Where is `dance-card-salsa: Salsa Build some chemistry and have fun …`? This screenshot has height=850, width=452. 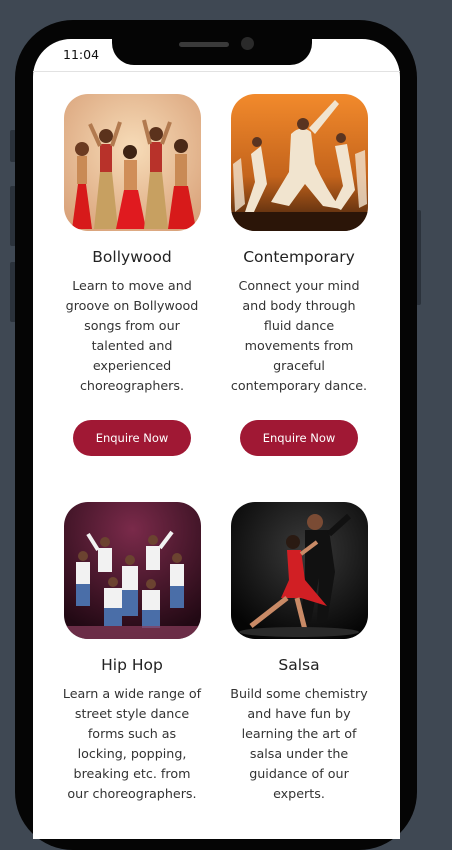
dance-card-salsa: Salsa Build some chemistry and have fun … is located at coordinates (299, 662).